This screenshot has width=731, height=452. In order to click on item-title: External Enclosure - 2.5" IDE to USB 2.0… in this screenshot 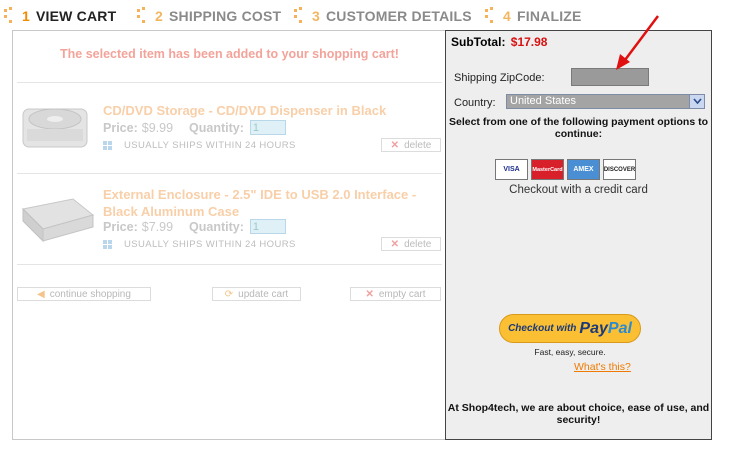, I will do `click(273, 203)`.